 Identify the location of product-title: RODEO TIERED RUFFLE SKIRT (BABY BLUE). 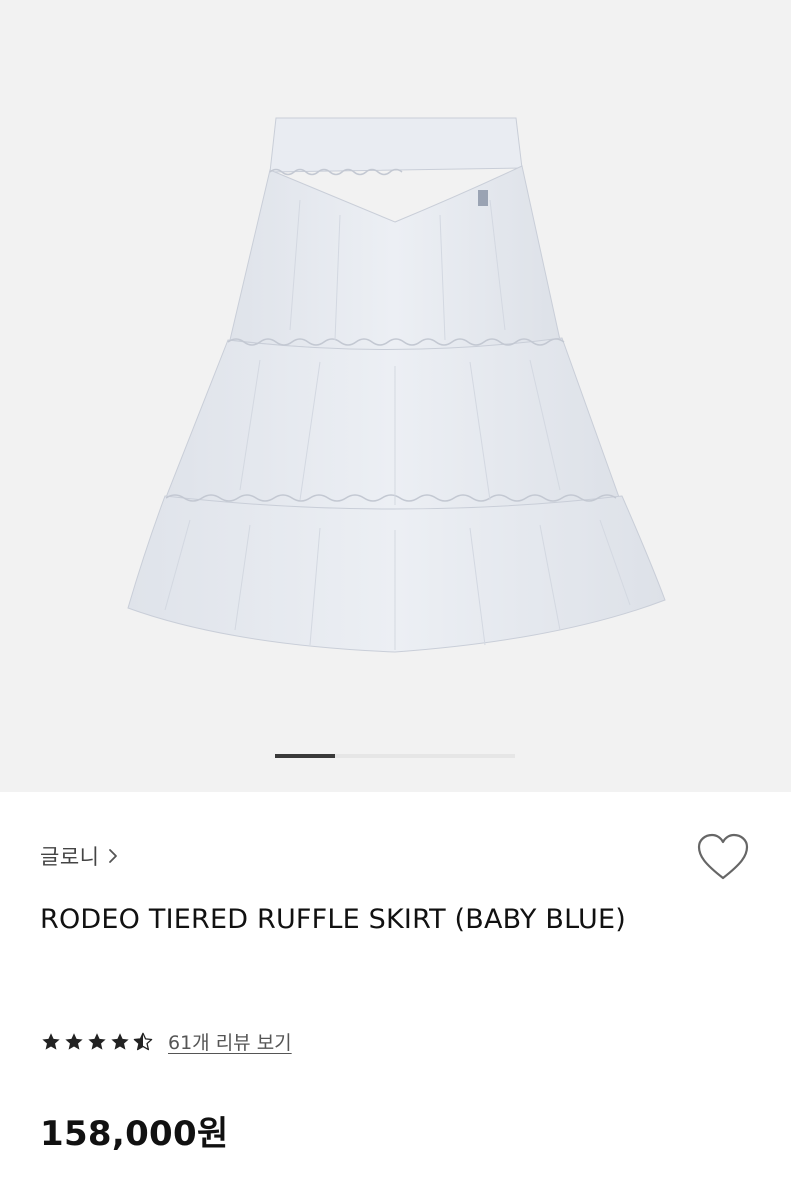
(333, 919).